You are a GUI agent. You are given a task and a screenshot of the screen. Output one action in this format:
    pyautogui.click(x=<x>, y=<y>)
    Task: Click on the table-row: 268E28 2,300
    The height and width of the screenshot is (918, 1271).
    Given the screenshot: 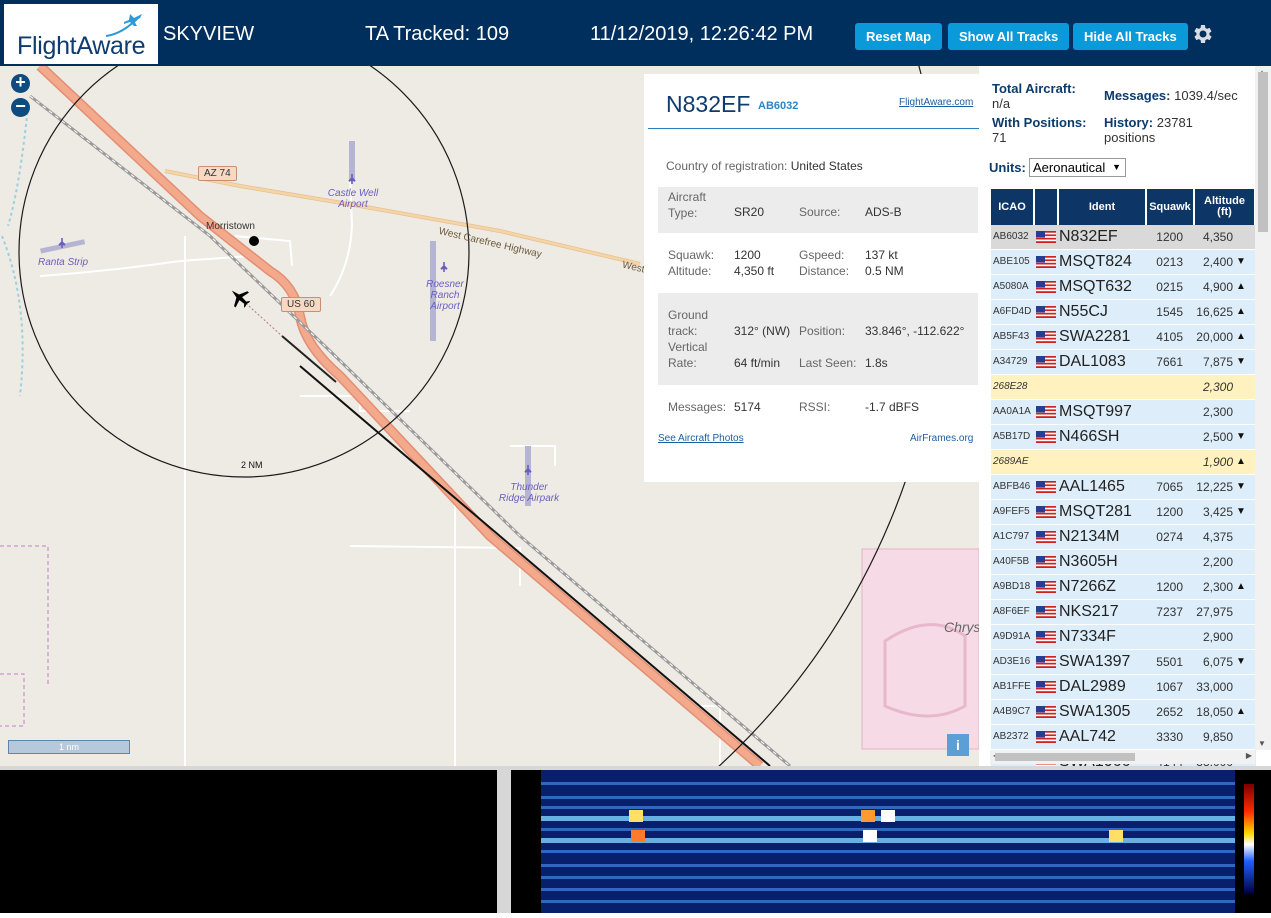 What is the action you would take?
    pyautogui.click(x=1123, y=387)
    